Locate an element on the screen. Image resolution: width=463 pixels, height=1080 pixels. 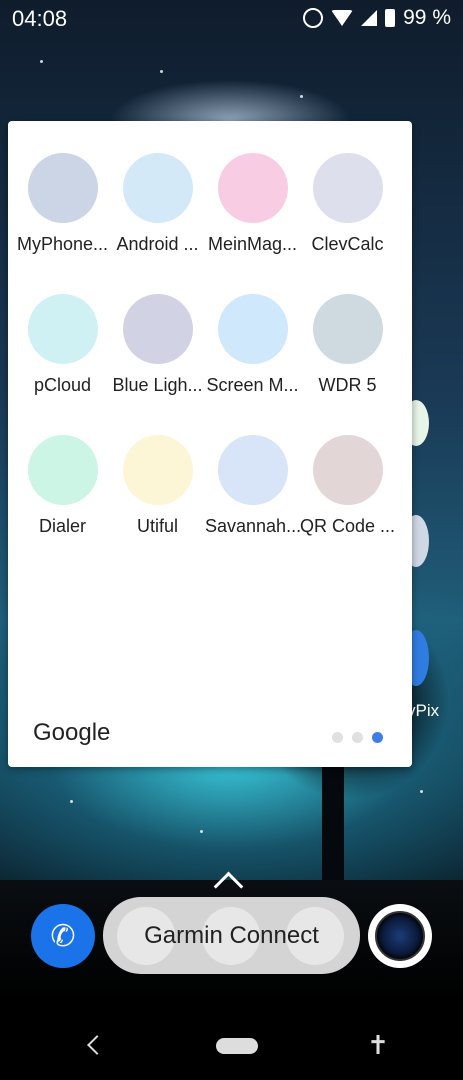
folder-app: Utiful is located at coordinates (157, 486).